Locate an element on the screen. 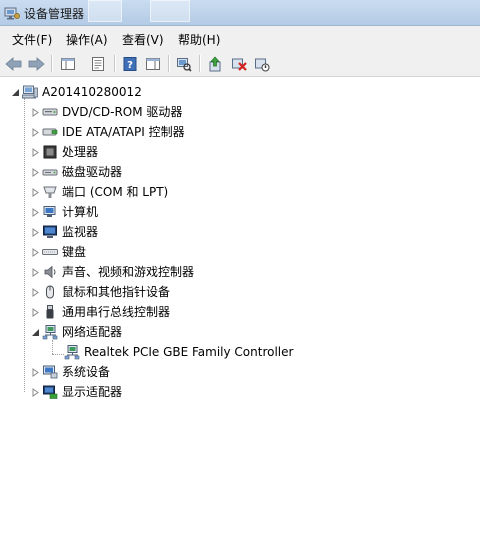  tree-item-ide-controller: IDE ATA/ATAPI 控制器 is located at coordinates (108, 132).